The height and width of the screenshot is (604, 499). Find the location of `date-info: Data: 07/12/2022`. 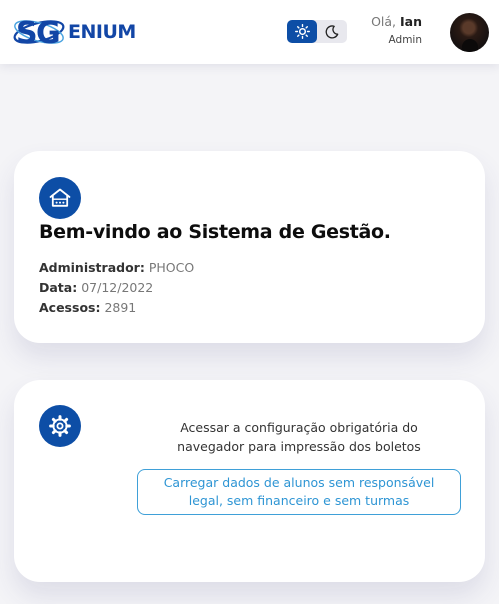

date-info: Data: 07/12/2022 is located at coordinates (96, 287).